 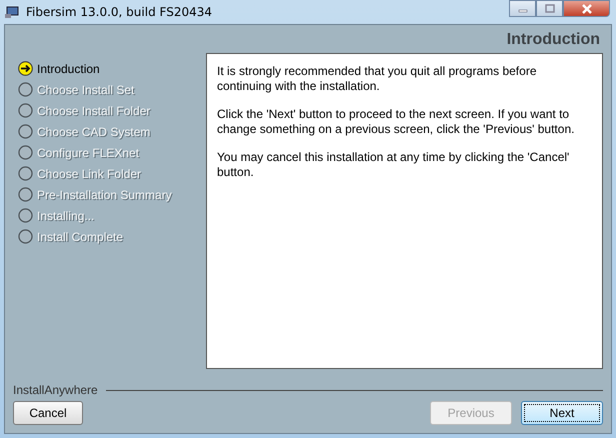 I want to click on step-label: Pre-Installation Summary, so click(x=104, y=195).